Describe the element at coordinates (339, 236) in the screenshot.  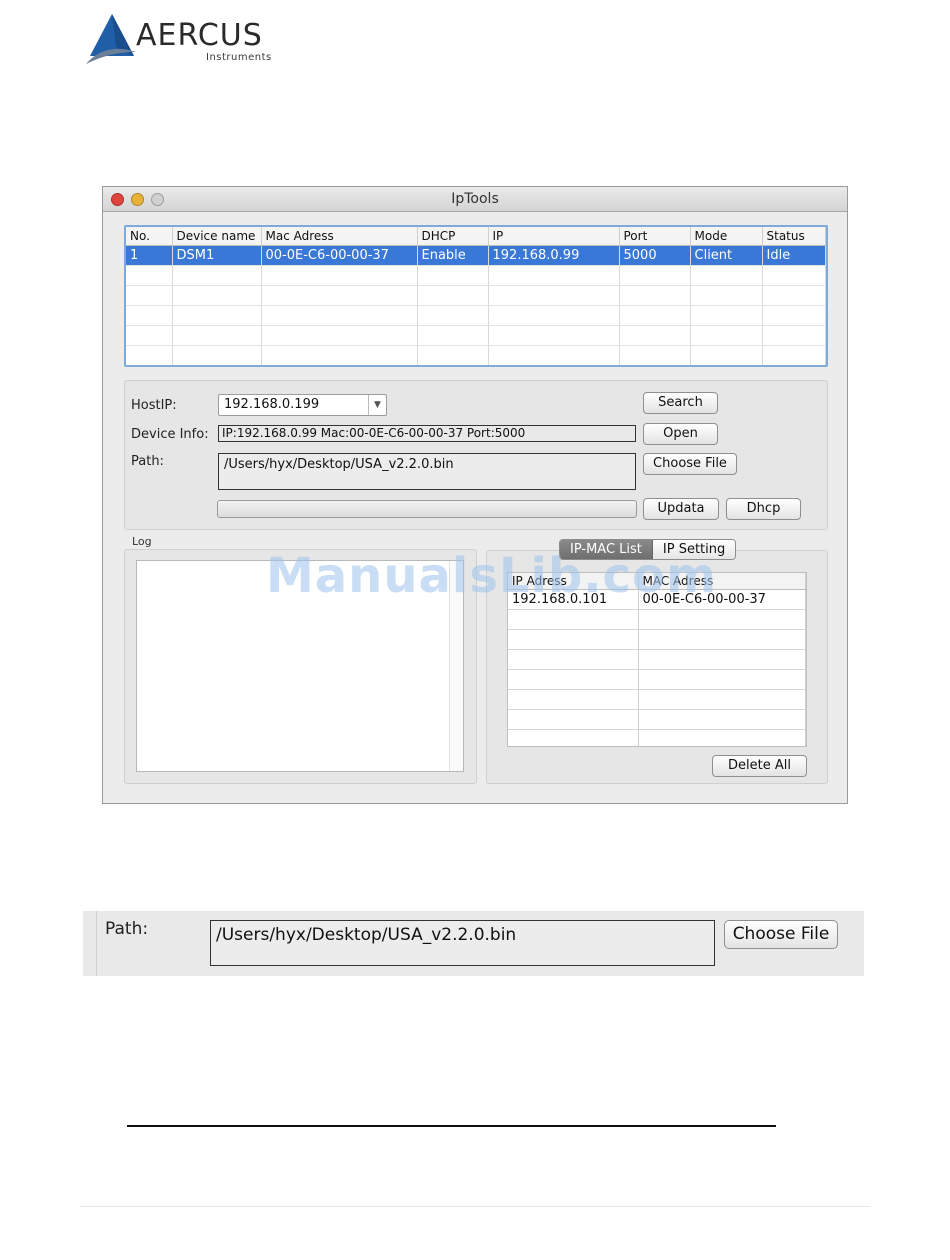
I see `column-header: Mac Adress` at that location.